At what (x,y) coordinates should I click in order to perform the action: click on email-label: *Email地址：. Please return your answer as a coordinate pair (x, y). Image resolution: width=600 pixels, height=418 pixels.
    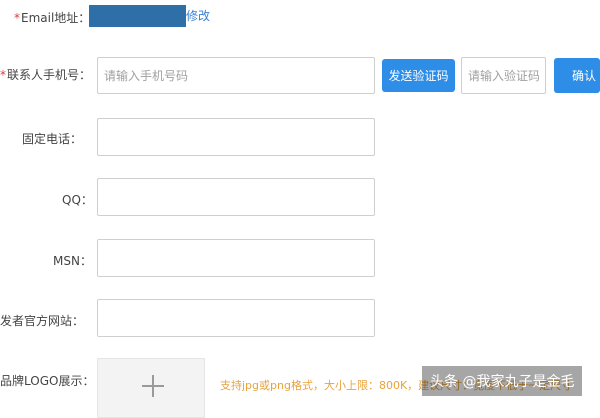
    Looking at the image, I should click on (52, 17).